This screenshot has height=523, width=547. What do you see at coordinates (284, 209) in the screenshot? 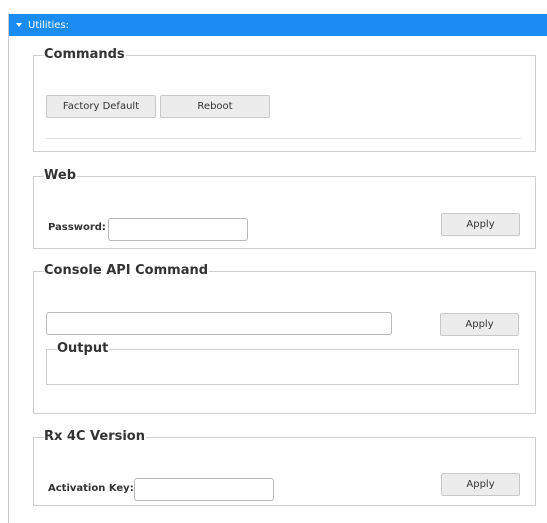
I see `web-section: Web Password: Apply` at bounding box center [284, 209].